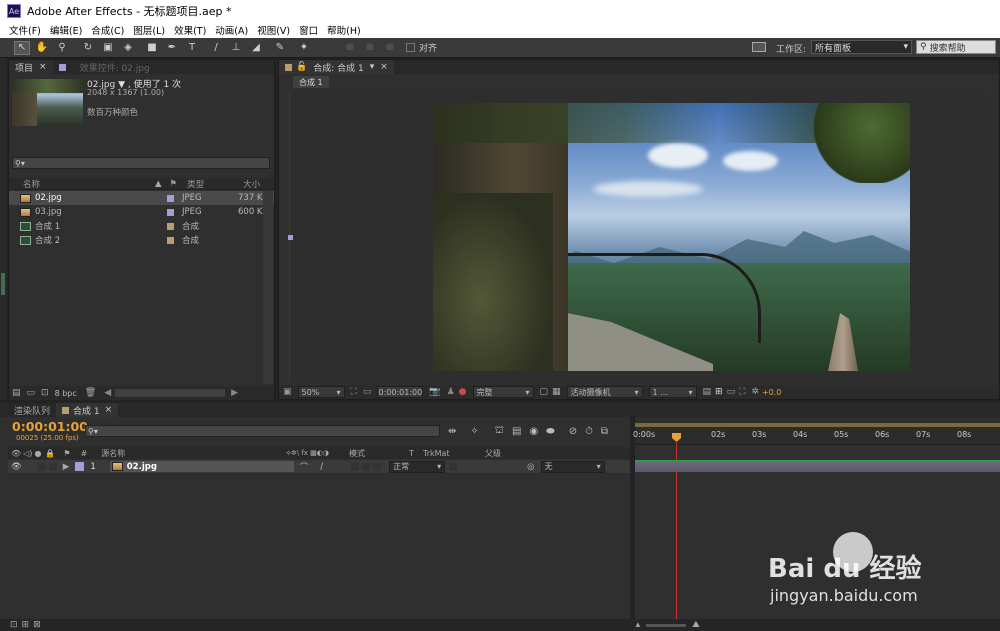 Image resolution: width=1000 pixels, height=631 pixels. What do you see at coordinates (42, 48) in the screenshot?
I see `hand-tool-icon: ✋` at bounding box center [42, 48].